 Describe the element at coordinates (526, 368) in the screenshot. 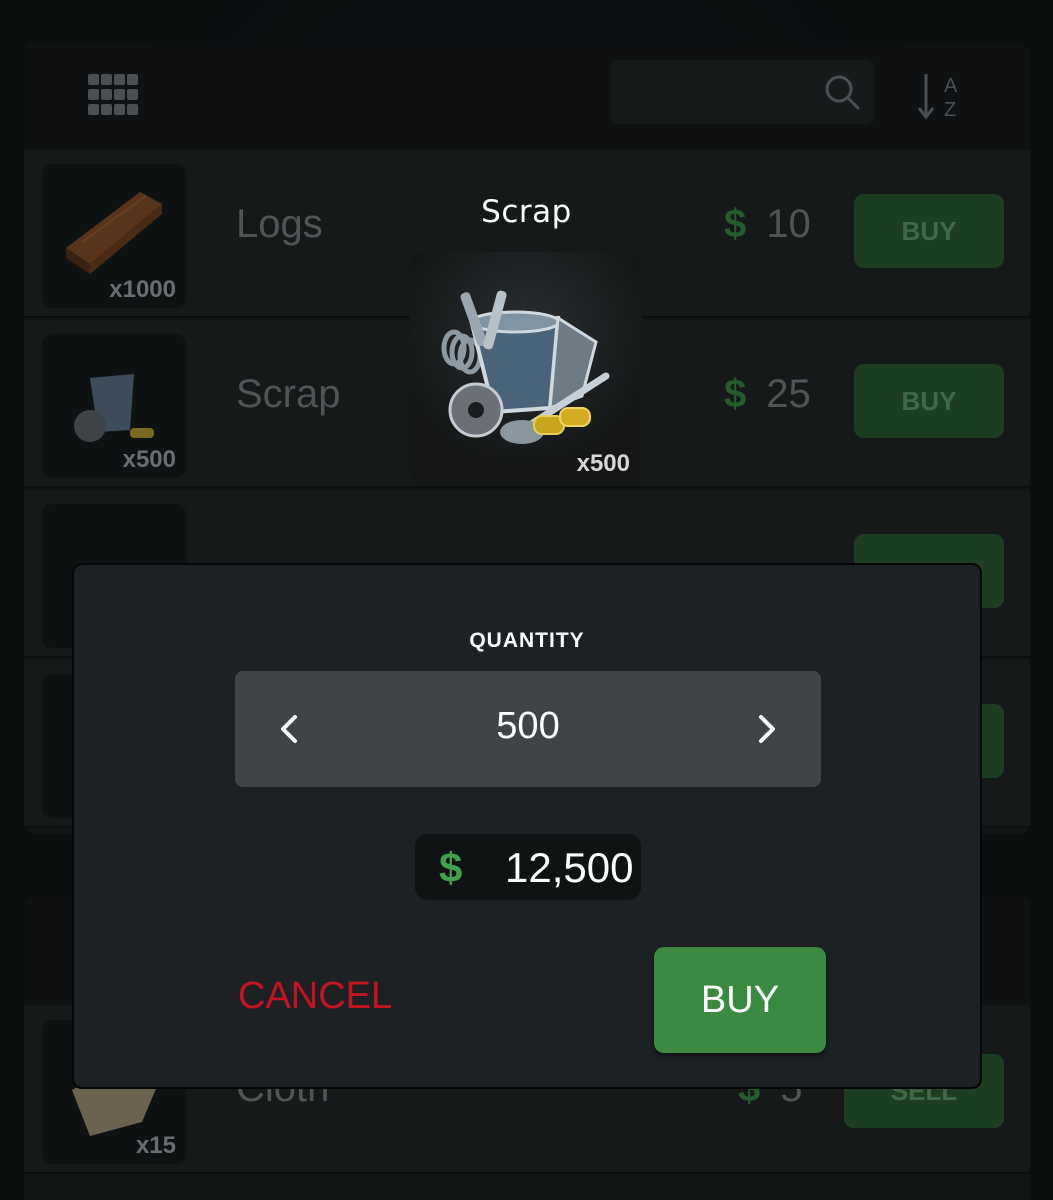

I see `selected-item-card: x500` at that location.